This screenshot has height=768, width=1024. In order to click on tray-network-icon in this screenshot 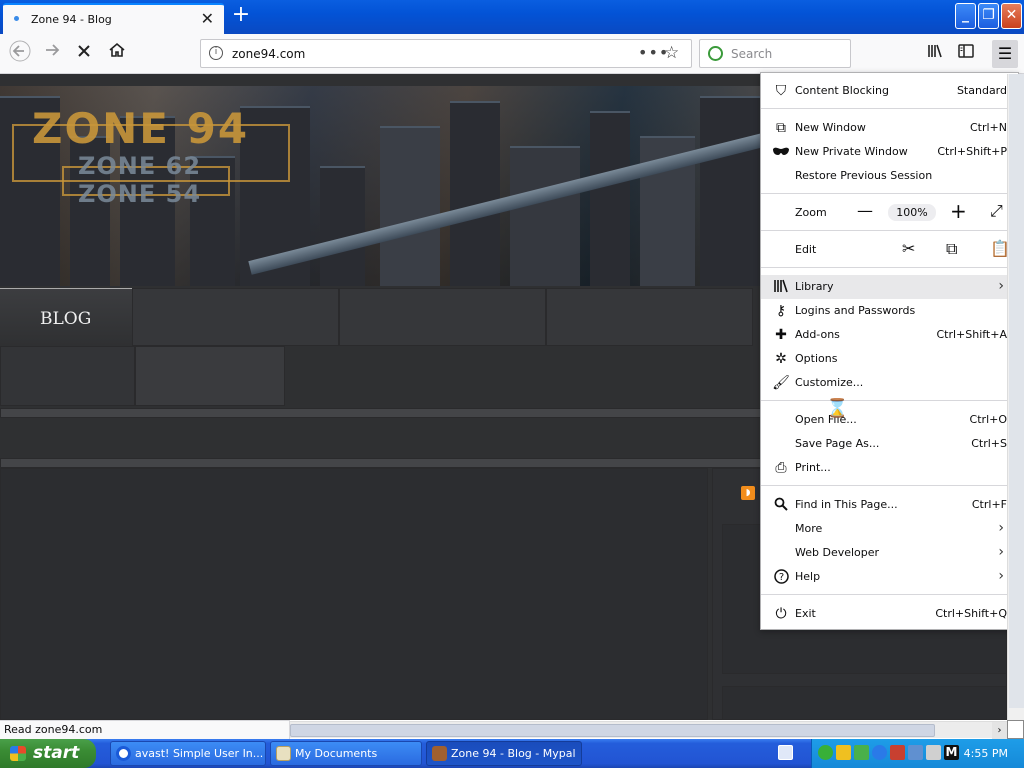, I will do `click(825, 752)`.